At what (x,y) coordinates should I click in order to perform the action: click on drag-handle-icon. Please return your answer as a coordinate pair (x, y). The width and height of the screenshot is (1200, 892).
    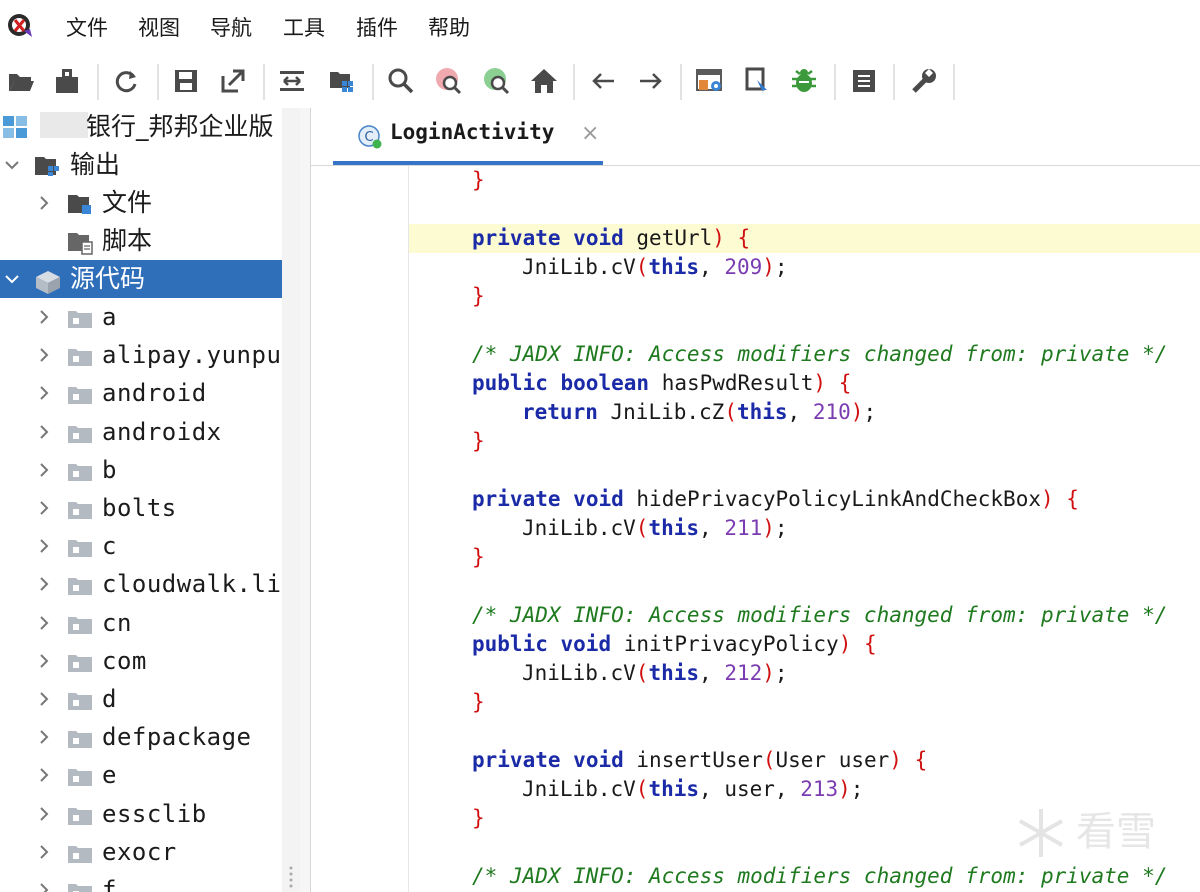
    Looking at the image, I should click on (291, 878).